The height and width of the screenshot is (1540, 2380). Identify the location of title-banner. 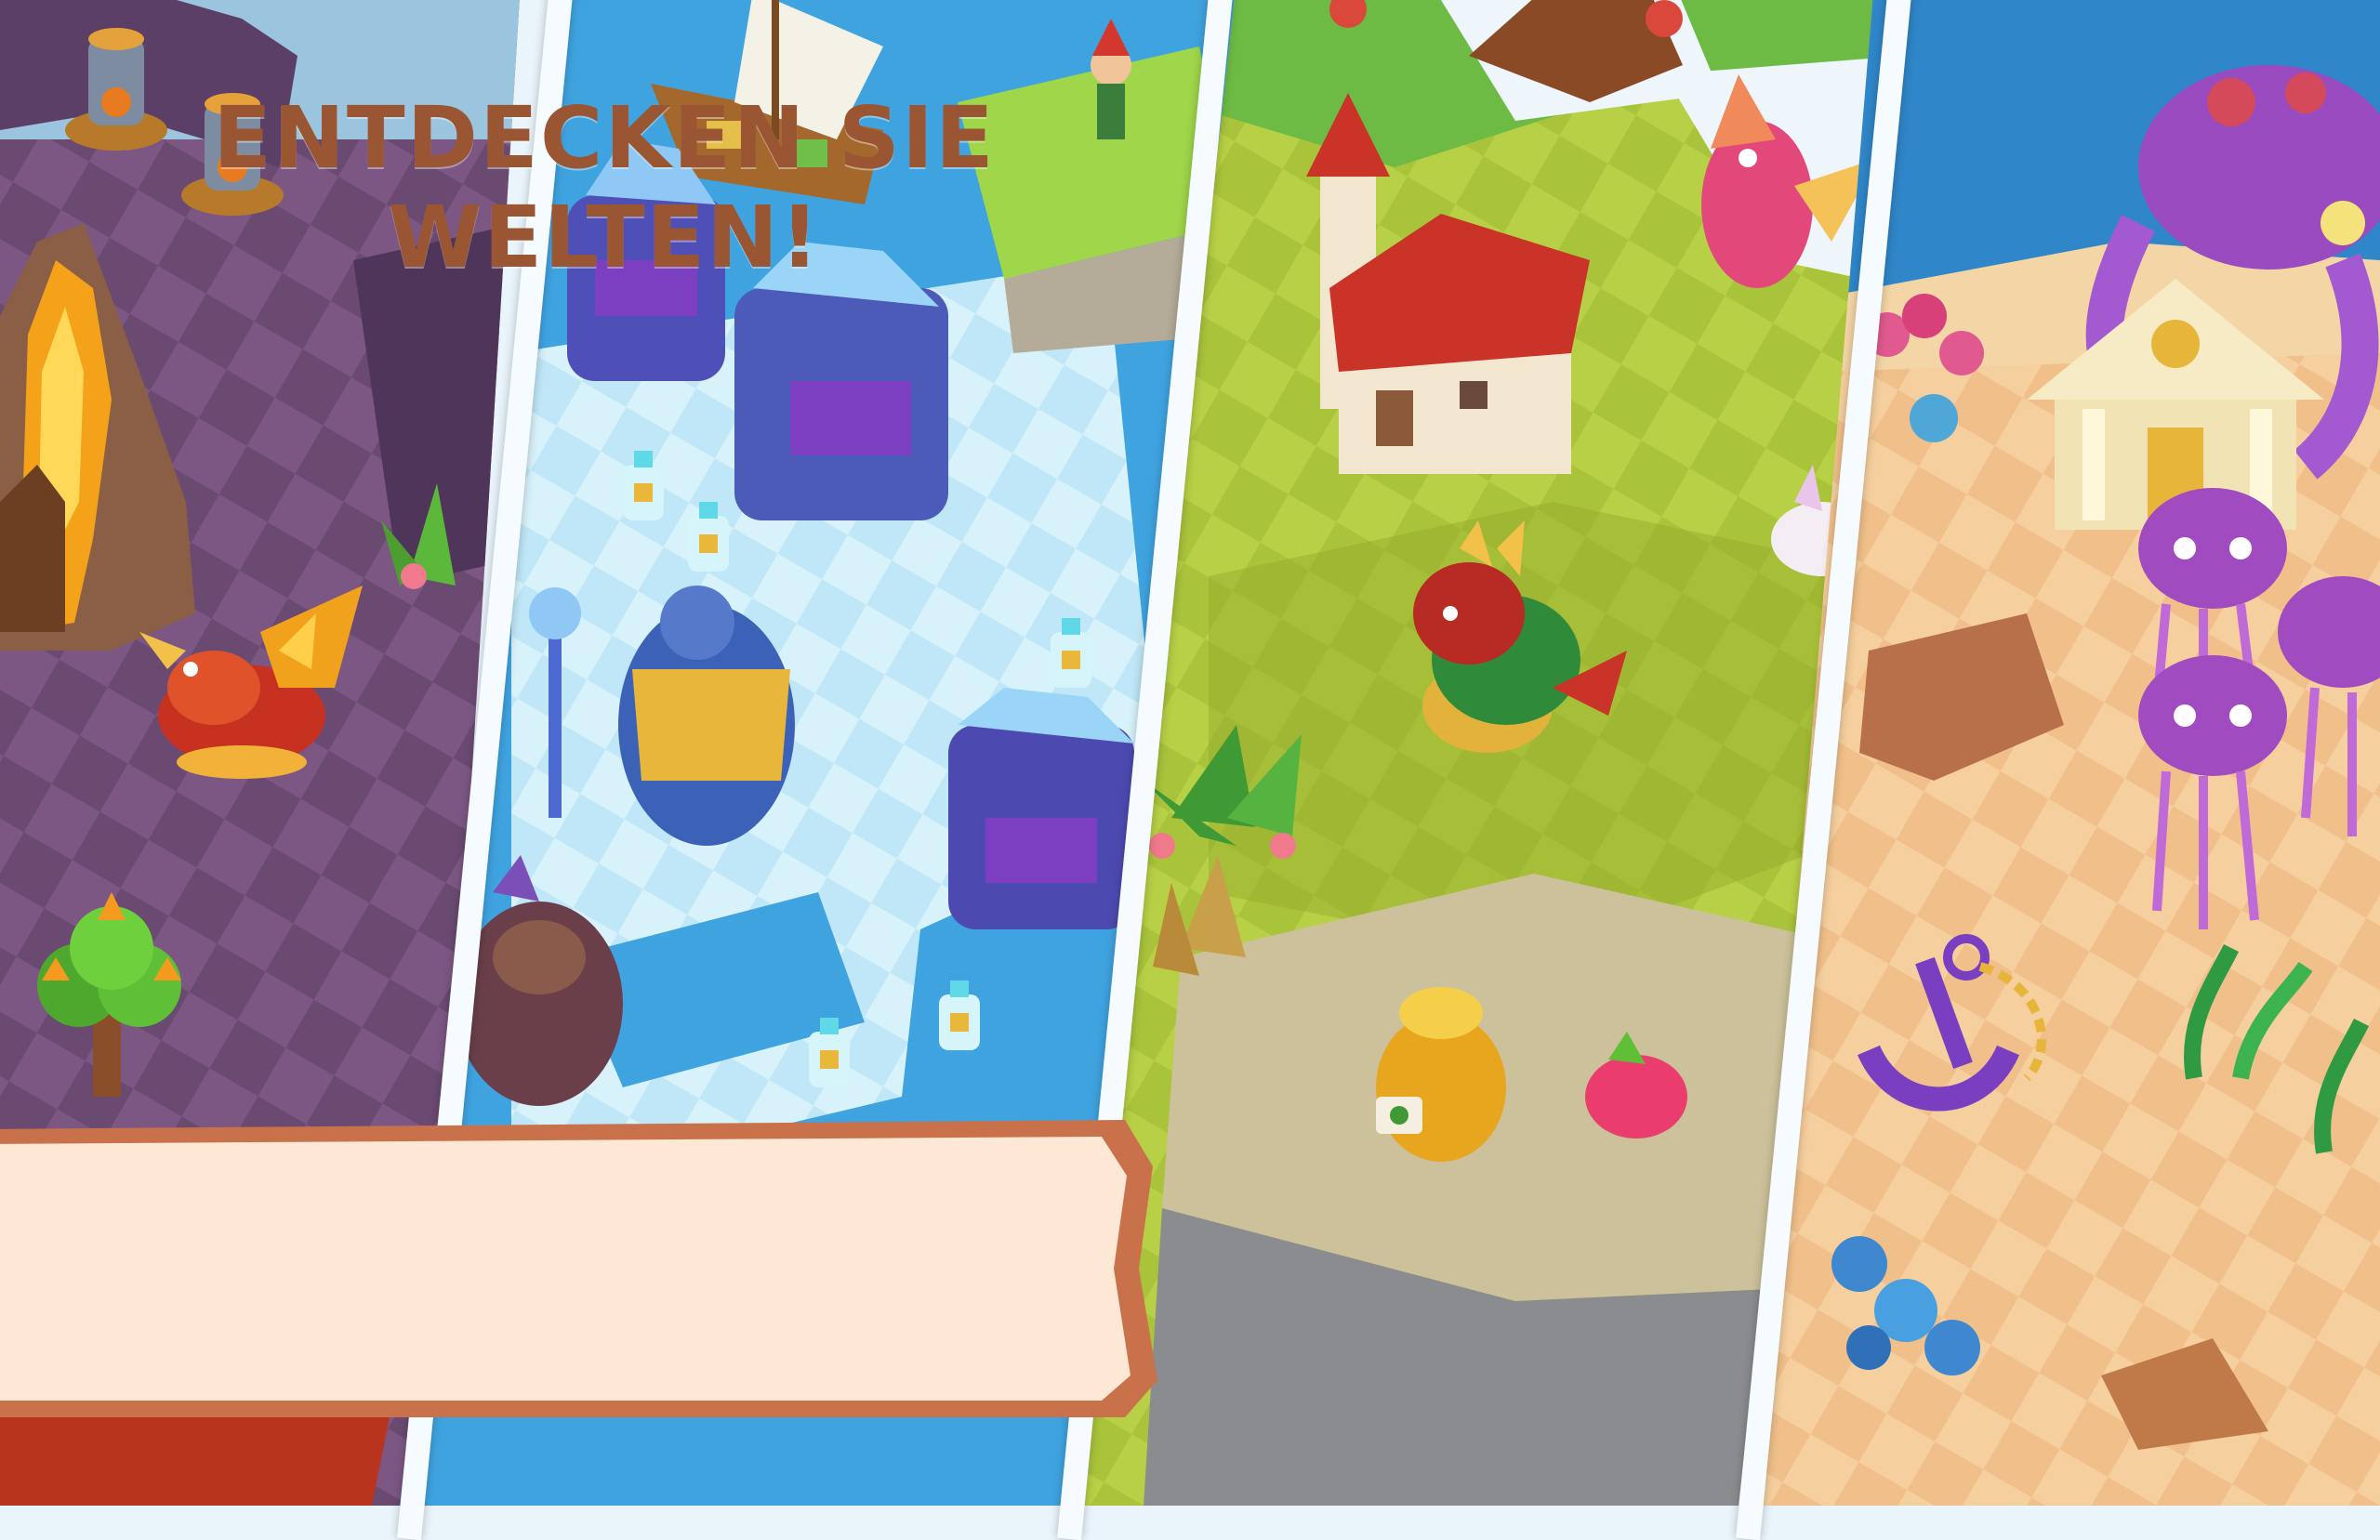
(578, 1269).